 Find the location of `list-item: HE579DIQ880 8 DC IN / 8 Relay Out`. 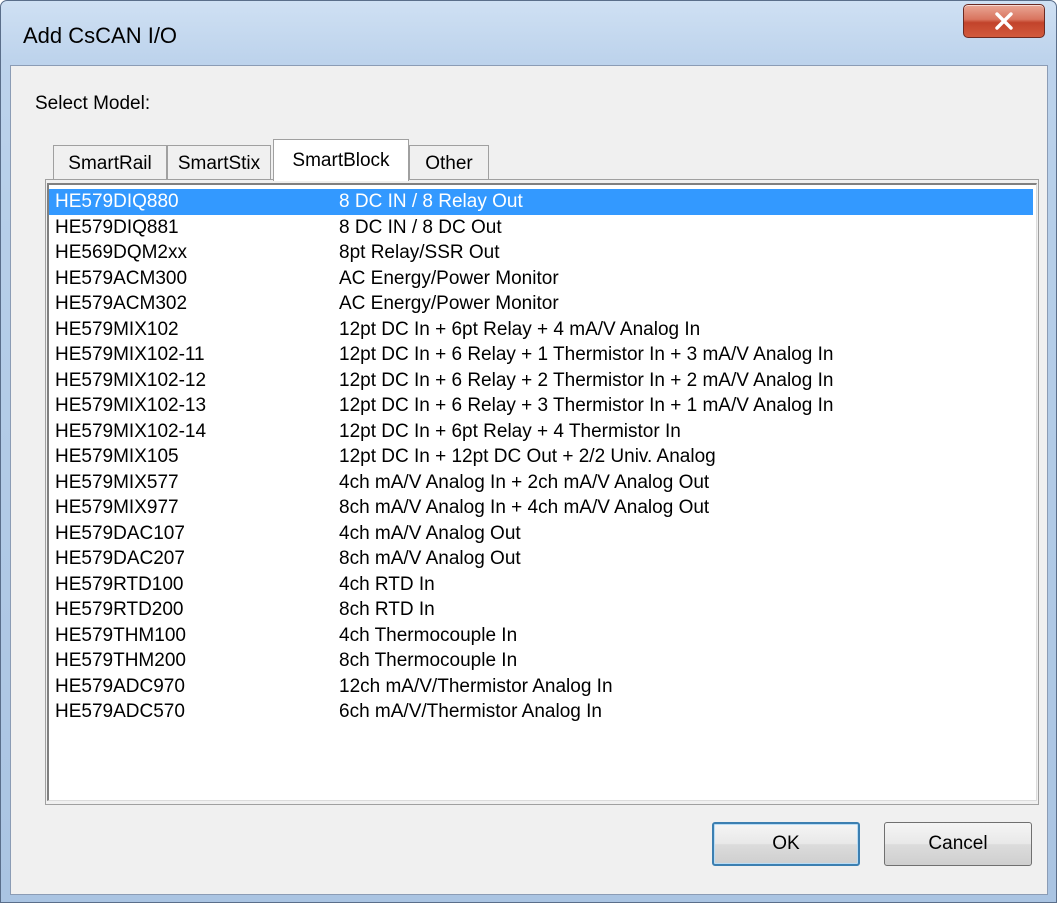

list-item: HE579DIQ880 8 DC IN / 8 Relay Out is located at coordinates (541, 202).